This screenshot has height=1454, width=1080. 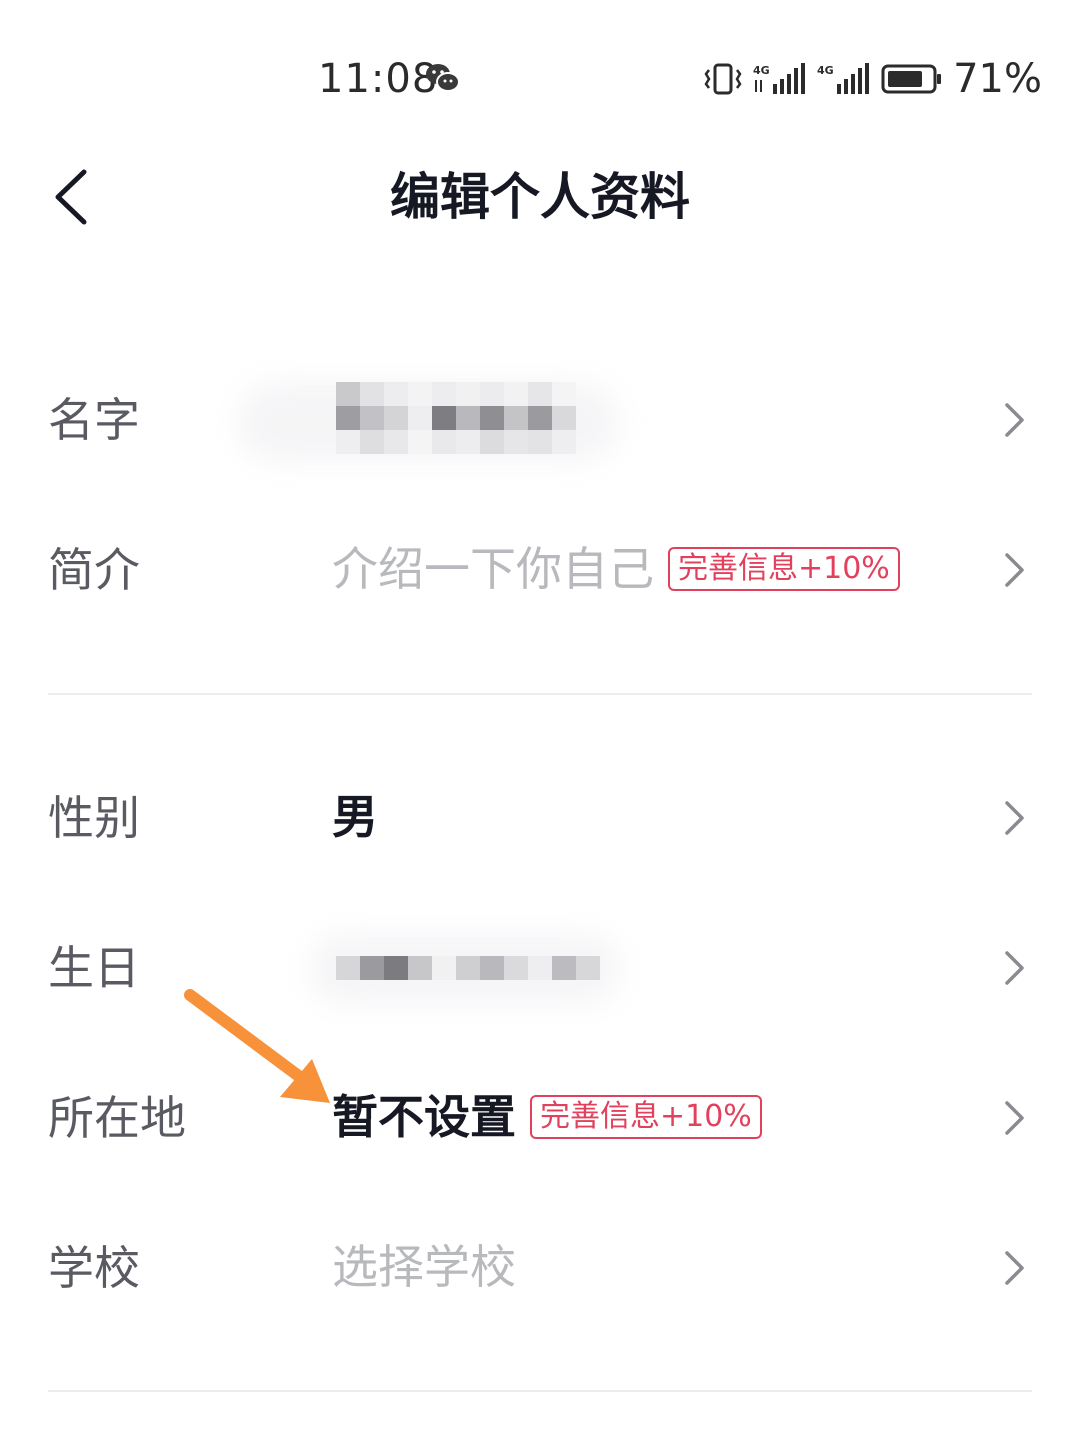 What do you see at coordinates (540, 818) in the screenshot?
I see `row-gender: 性别 男` at bounding box center [540, 818].